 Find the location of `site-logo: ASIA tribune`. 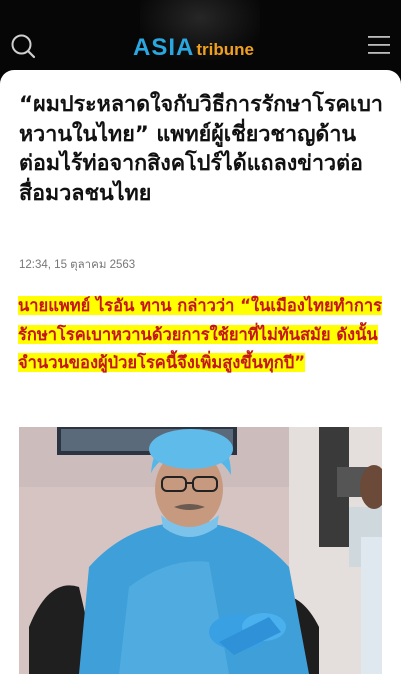

site-logo: ASIA tribune is located at coordinates (193, 46).